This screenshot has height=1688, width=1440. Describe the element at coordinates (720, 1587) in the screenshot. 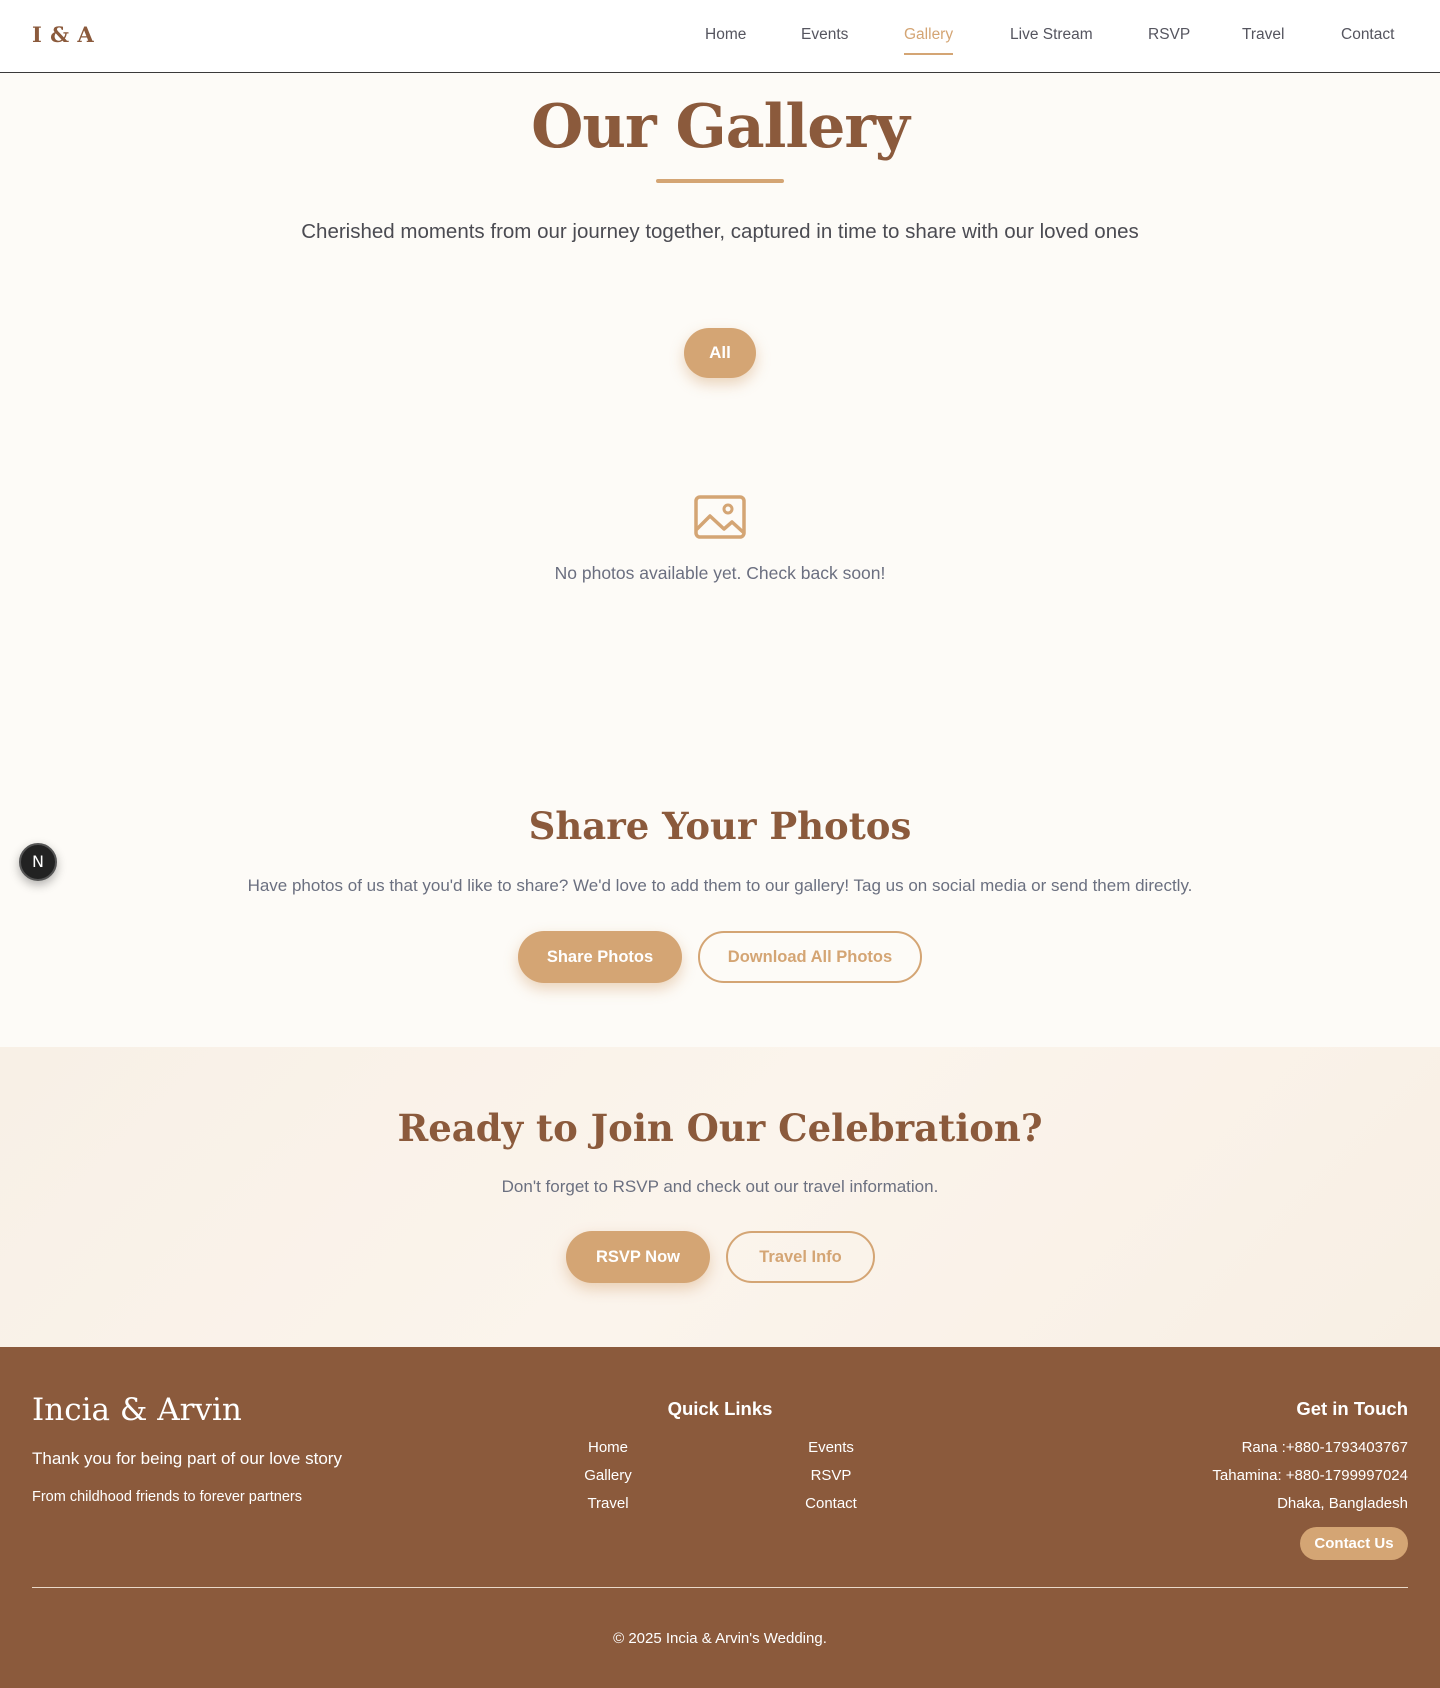

I see `footer-divider` at that location.